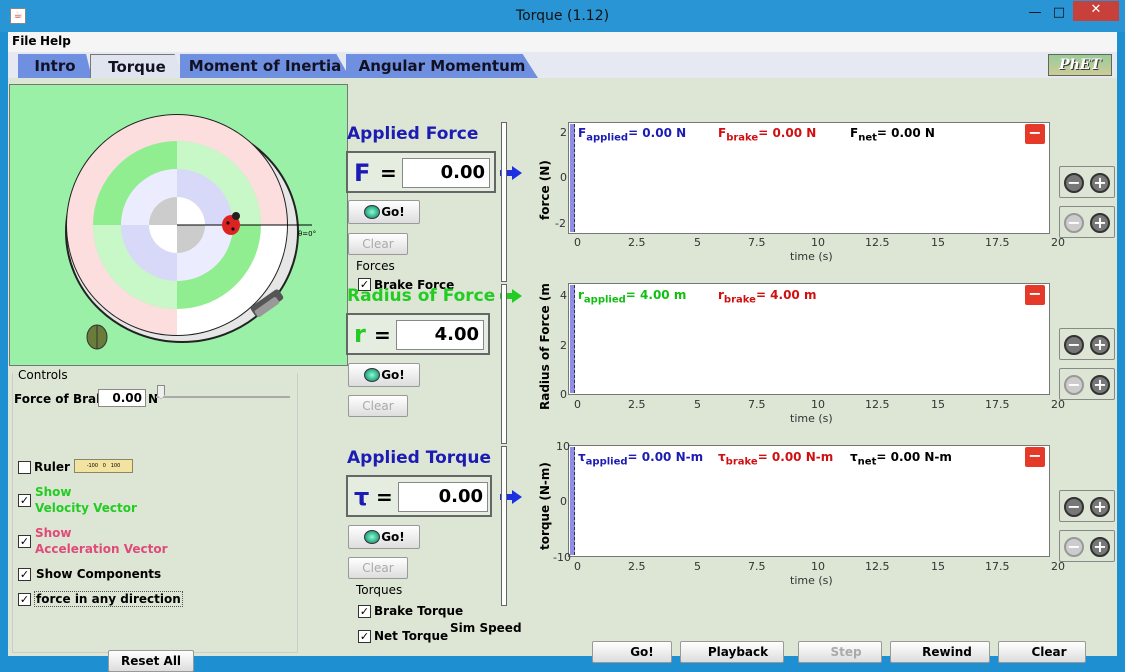 The image size is (1125, 672). What do you see at coordinates (393, 212) in the screenshot?
I see `force-go-label: Go!` at bounding box center [393, 212].